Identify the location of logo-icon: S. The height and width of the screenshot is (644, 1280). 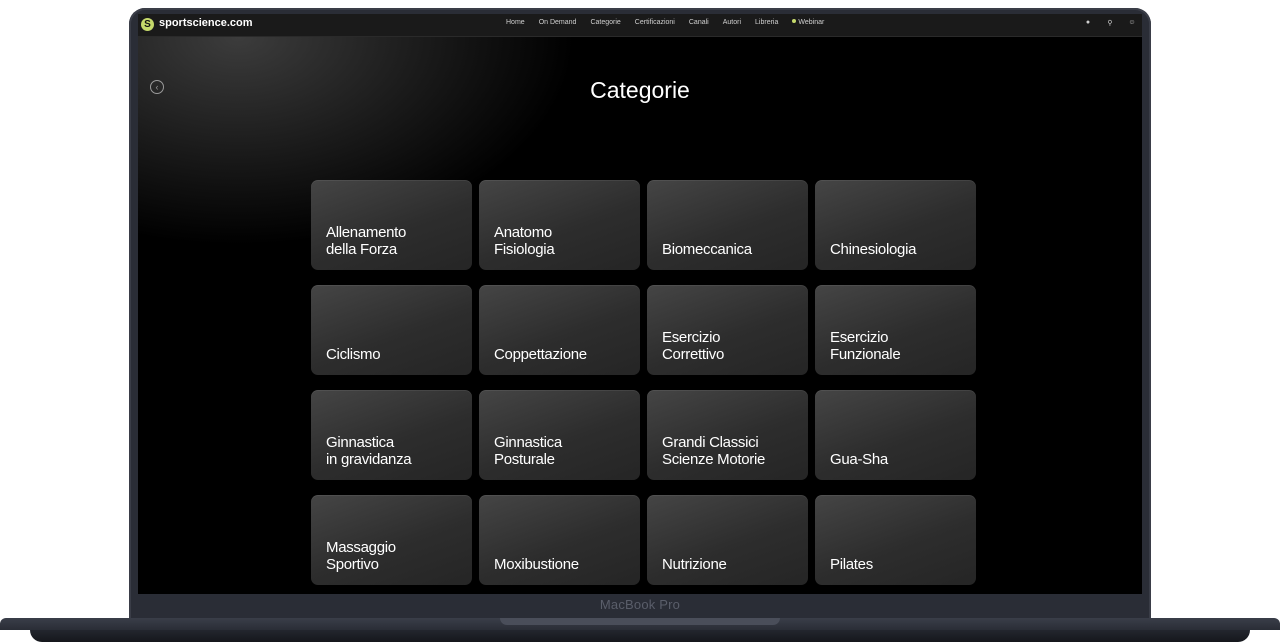
(147, 24).